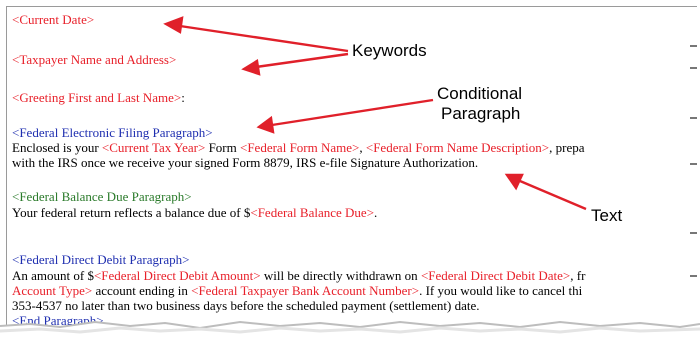 The image size is (700, 348). What do you see at coordinates (352, 112) in the screenshot?
I see `conditional-arrow` at bounding box center [352, 112].